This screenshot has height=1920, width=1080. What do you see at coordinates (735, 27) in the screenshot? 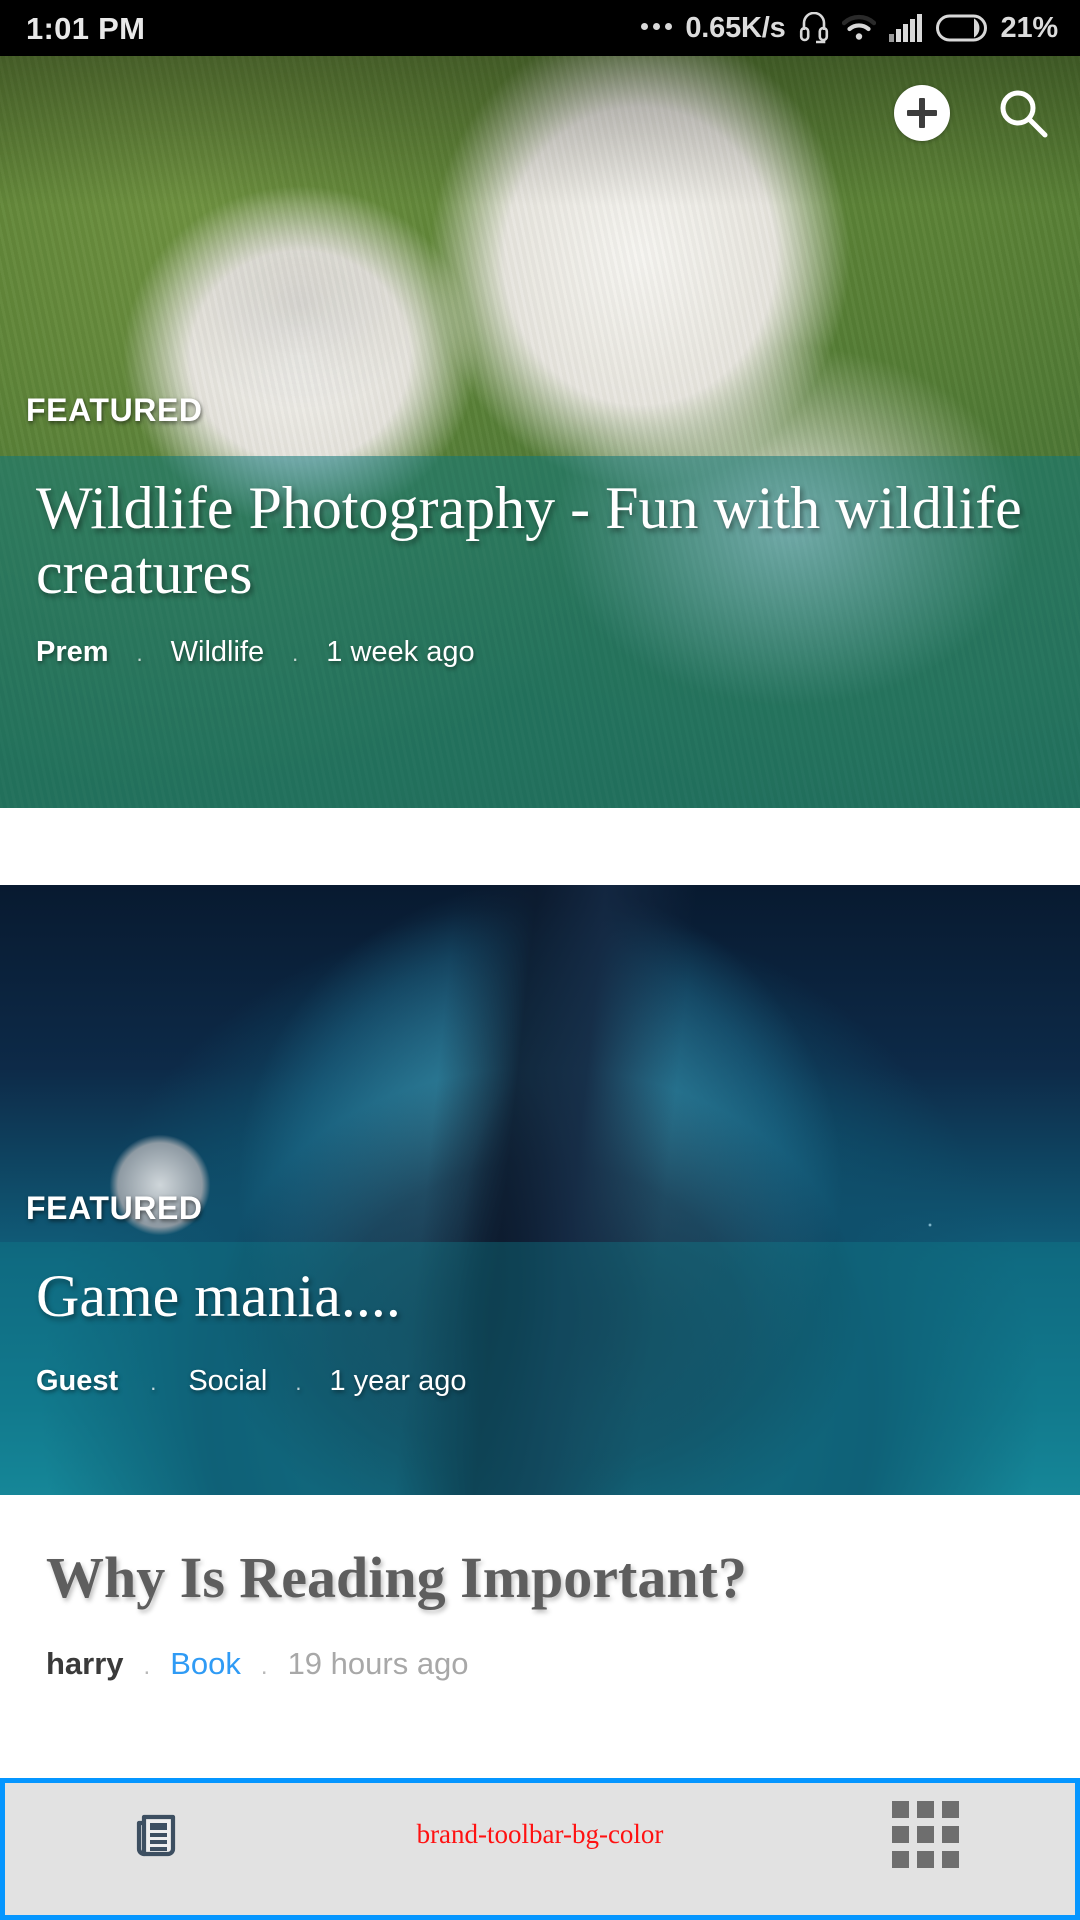
I see `network-speed-label: 0.65K/s` at bounding box center [735, 27].